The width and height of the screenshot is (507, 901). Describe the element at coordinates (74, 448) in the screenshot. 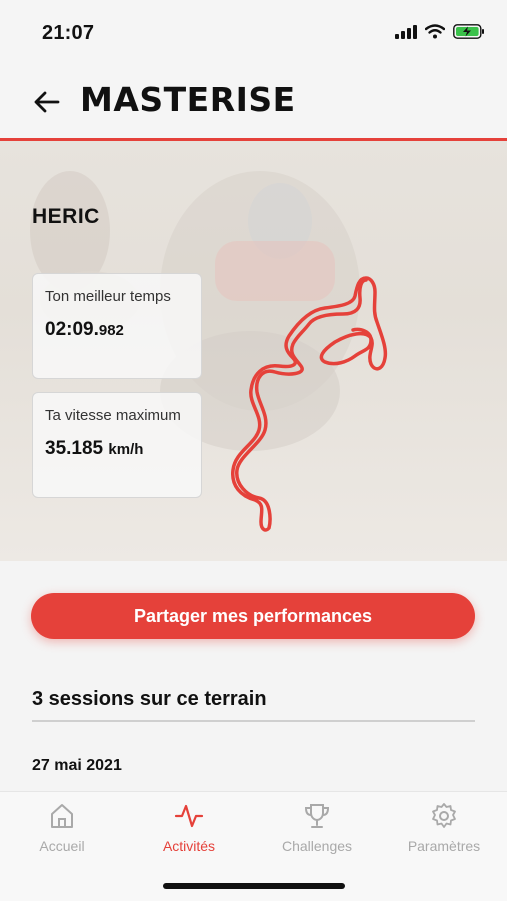

I see `max-speed-number: 35.185` at that location.